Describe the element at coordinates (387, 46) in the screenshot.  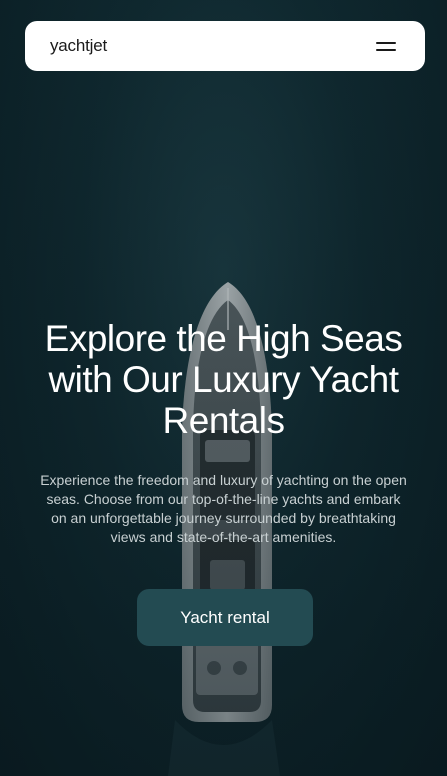
I see `hamburger-menu-icon` at that location.